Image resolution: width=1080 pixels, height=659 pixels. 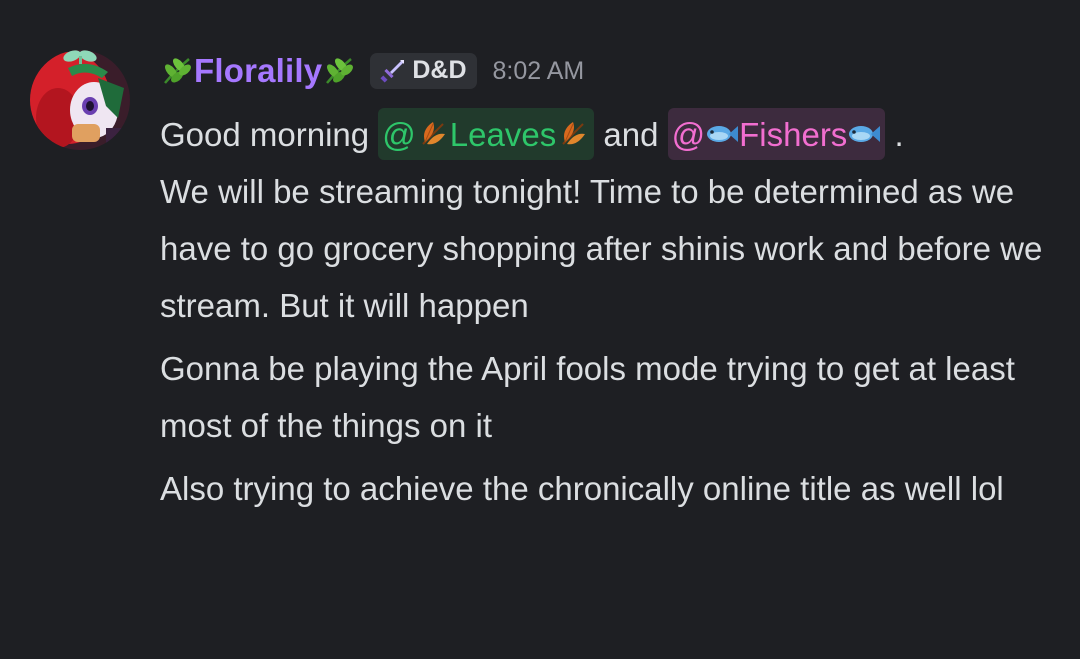 I want to click on mention-fishers: @ Fishers, so click(x=776, y=134).